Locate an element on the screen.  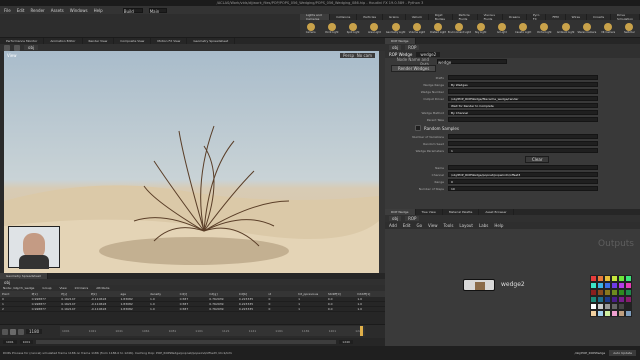
spreadsheet-path: obj is located at coordinates (7, 282).